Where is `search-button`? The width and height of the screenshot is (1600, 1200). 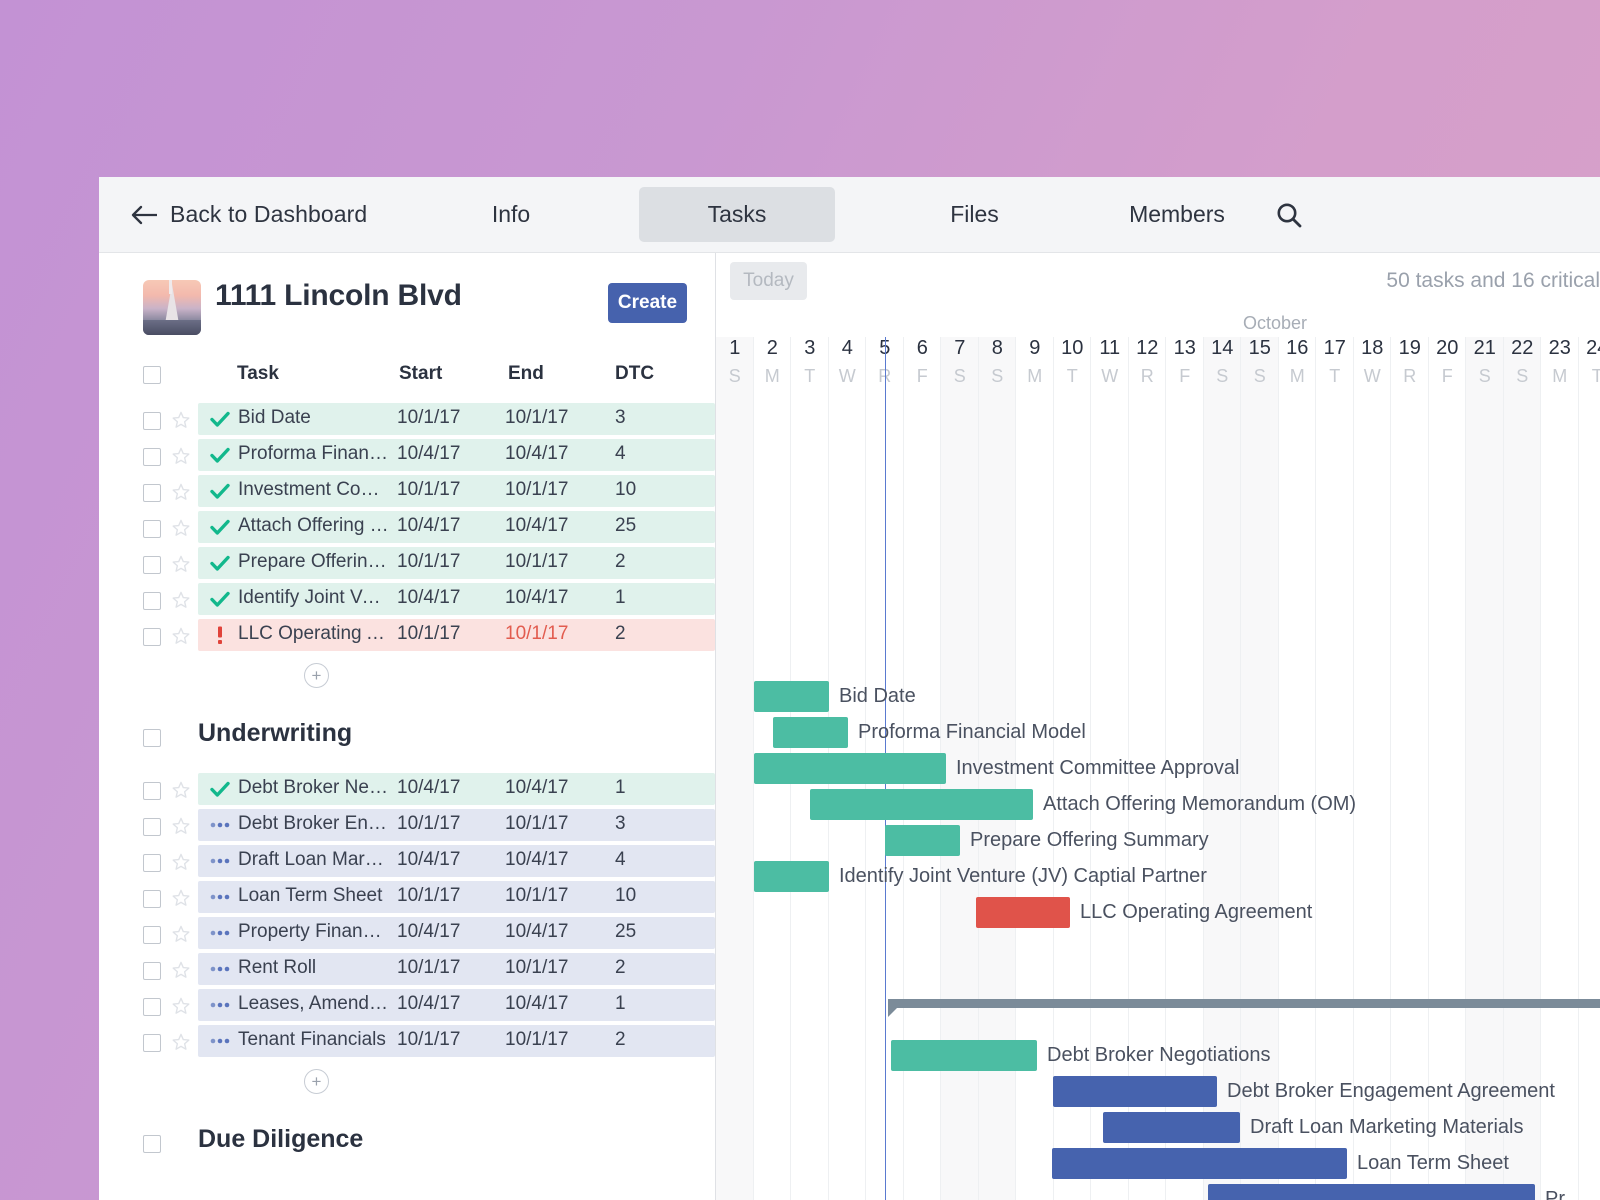 search-button is located at coordinates (1289, 214).